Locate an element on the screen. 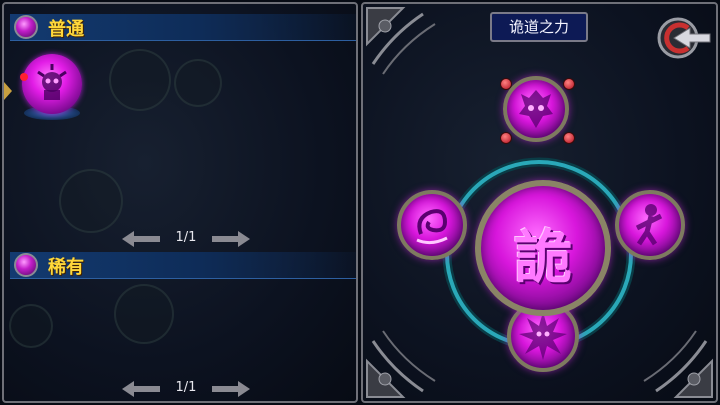 The image size is (720, 405). skill-orb-right is located at coordinates (650, 225).